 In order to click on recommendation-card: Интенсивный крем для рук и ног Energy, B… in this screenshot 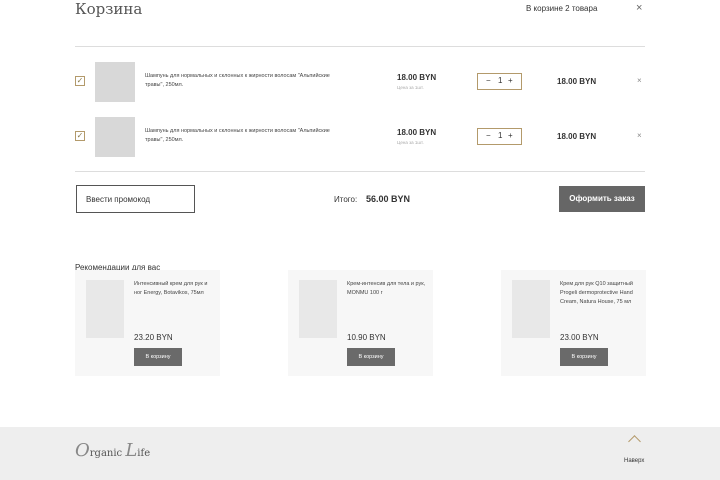, I will do `click(147, 323)`.